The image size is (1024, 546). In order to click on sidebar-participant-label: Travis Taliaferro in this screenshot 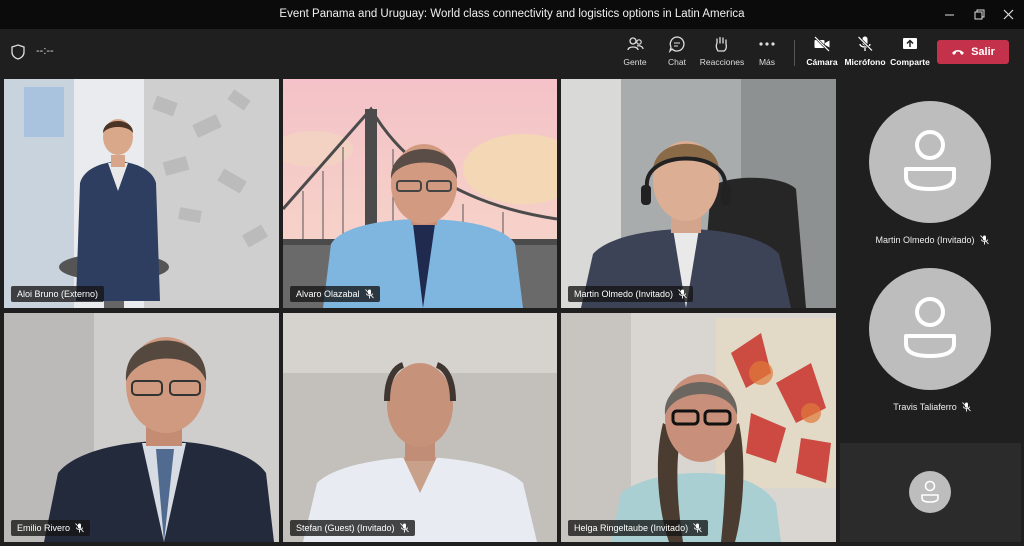, I will do `click(932, 407)`.